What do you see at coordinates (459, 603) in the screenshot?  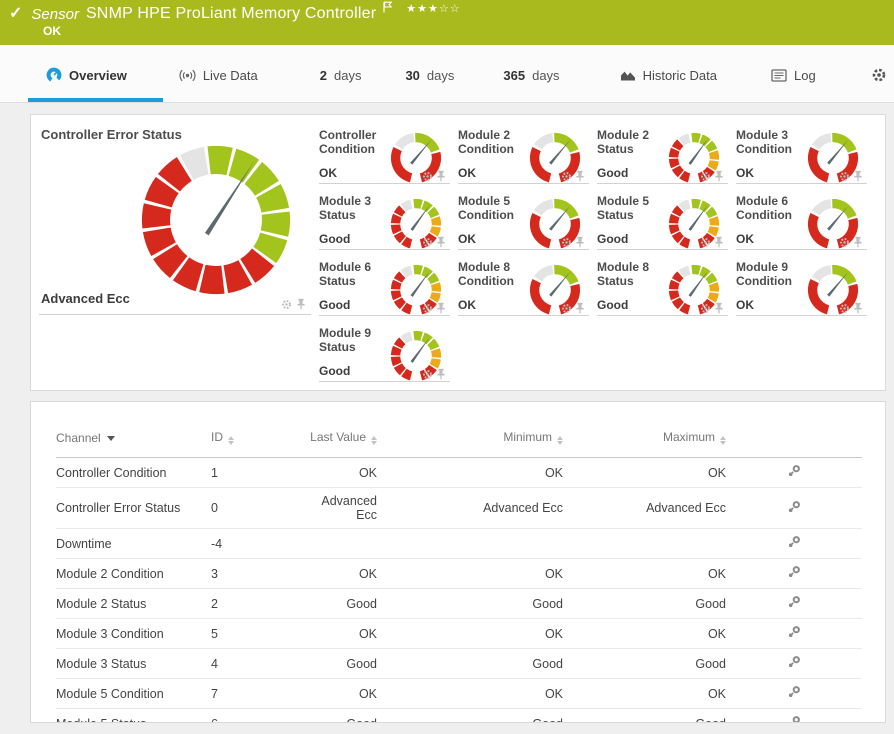 I see `table-row: Module 2 Status 2 Good Good Good` at bounding box center [459, 603].